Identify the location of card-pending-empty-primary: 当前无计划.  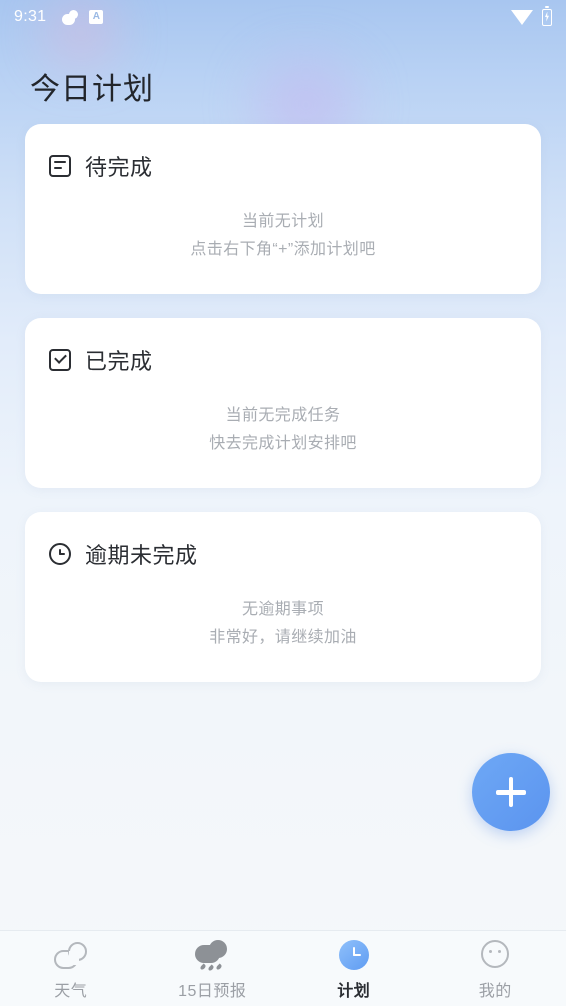
(282, 221).